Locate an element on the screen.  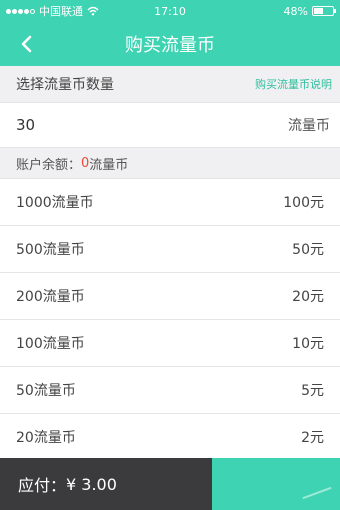
header: 中国联通 17:10 48% 购买流量币 is located at coordinates (170, 33).